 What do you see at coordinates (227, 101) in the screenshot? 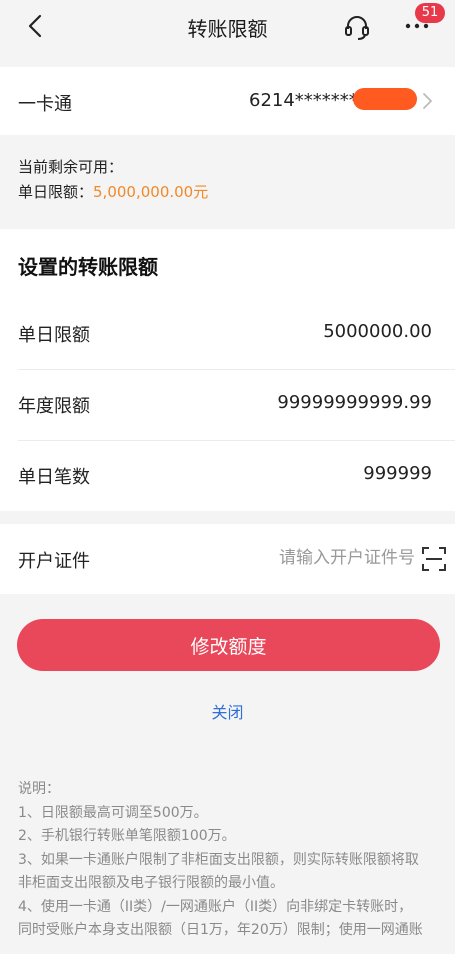
I see `card-selector: 一卡通 6214*******` at bounding box center [227, 101].